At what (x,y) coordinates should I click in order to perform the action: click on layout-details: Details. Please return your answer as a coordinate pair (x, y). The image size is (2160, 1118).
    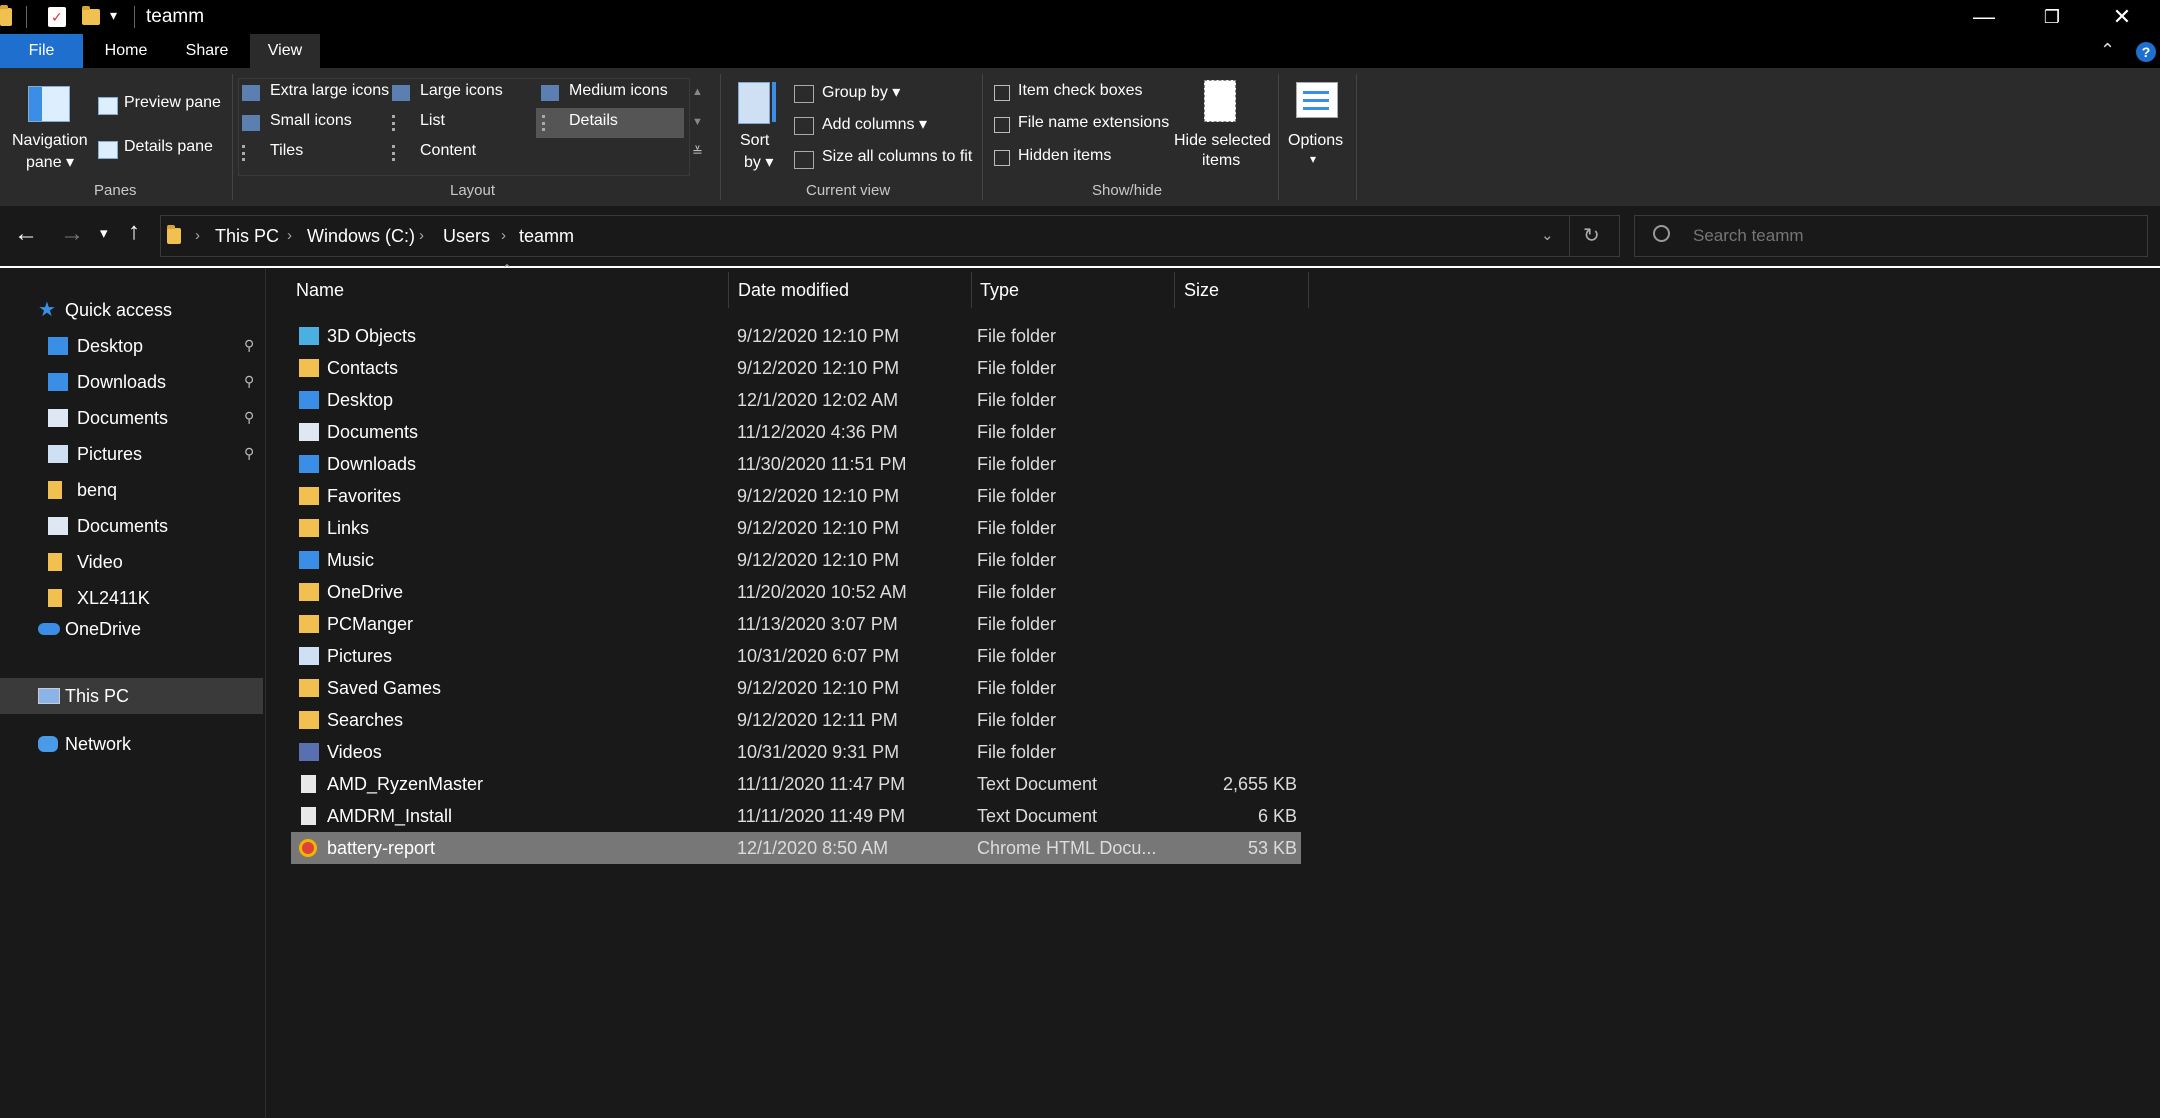
    Looking at the image, I should click on (610, 123).